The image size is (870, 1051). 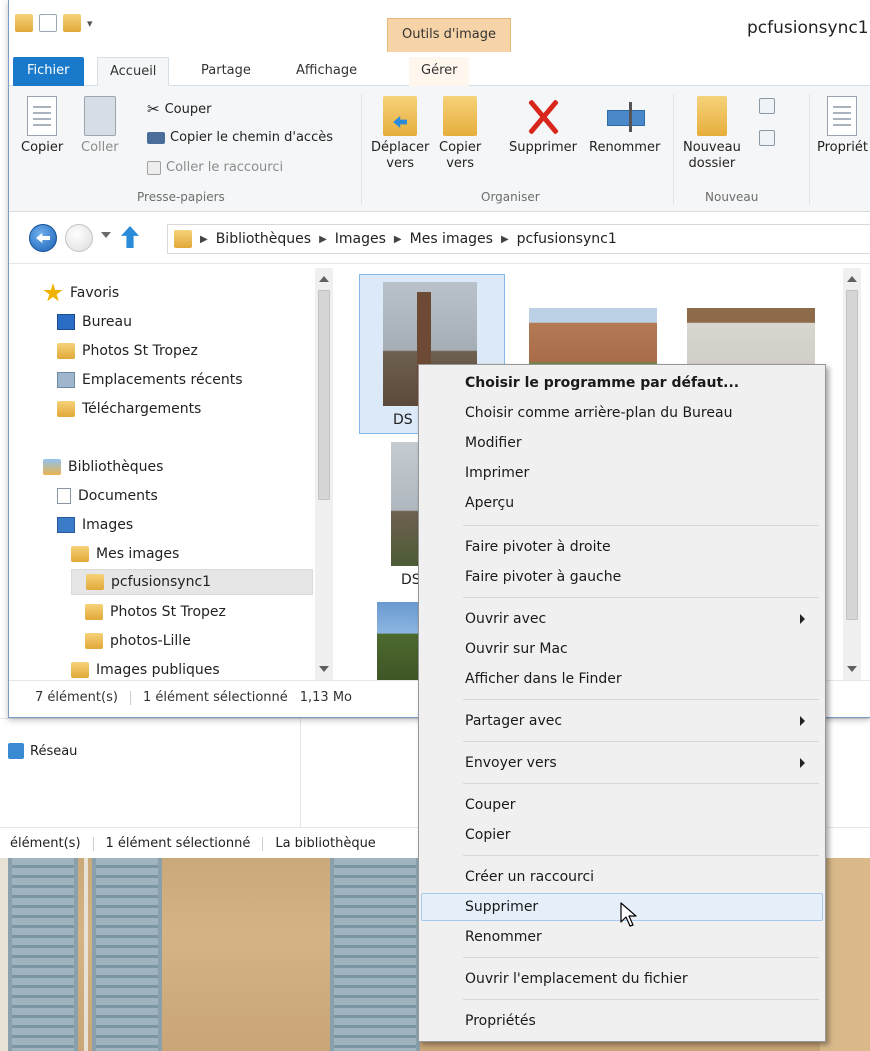 What do you see at coordinates (622, 473) in the screenshot?
I see `menu-item-print: Imprimer` at bounding box center [622, 473].